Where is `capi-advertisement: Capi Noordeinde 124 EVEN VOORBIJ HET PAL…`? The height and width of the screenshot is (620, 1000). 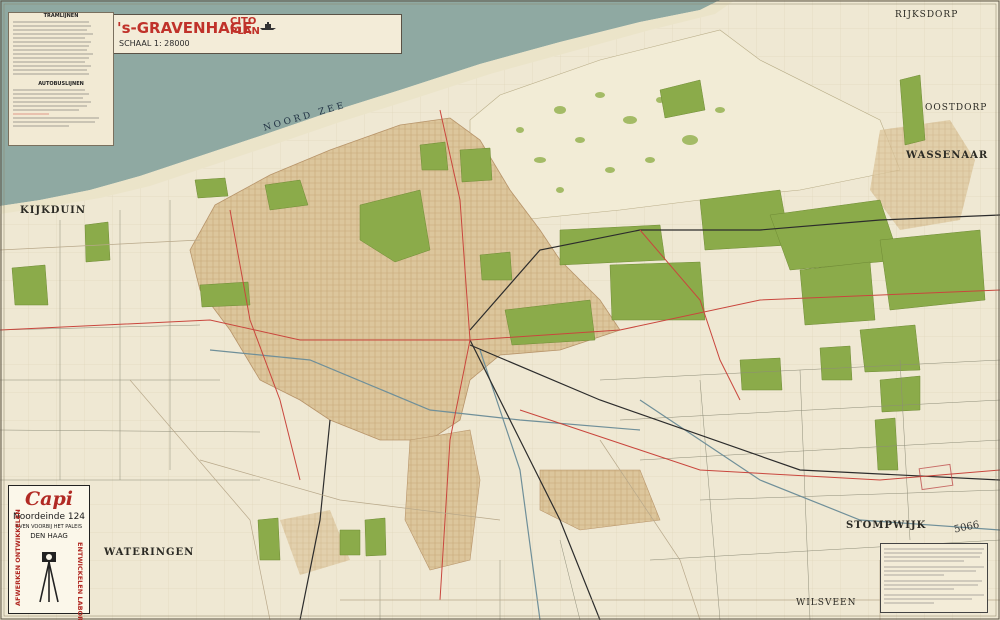 capi-advertisement: Capi Noordeinde 124 EVEN VOORBIJ HET PAL… is located at coordinates (49, 552).